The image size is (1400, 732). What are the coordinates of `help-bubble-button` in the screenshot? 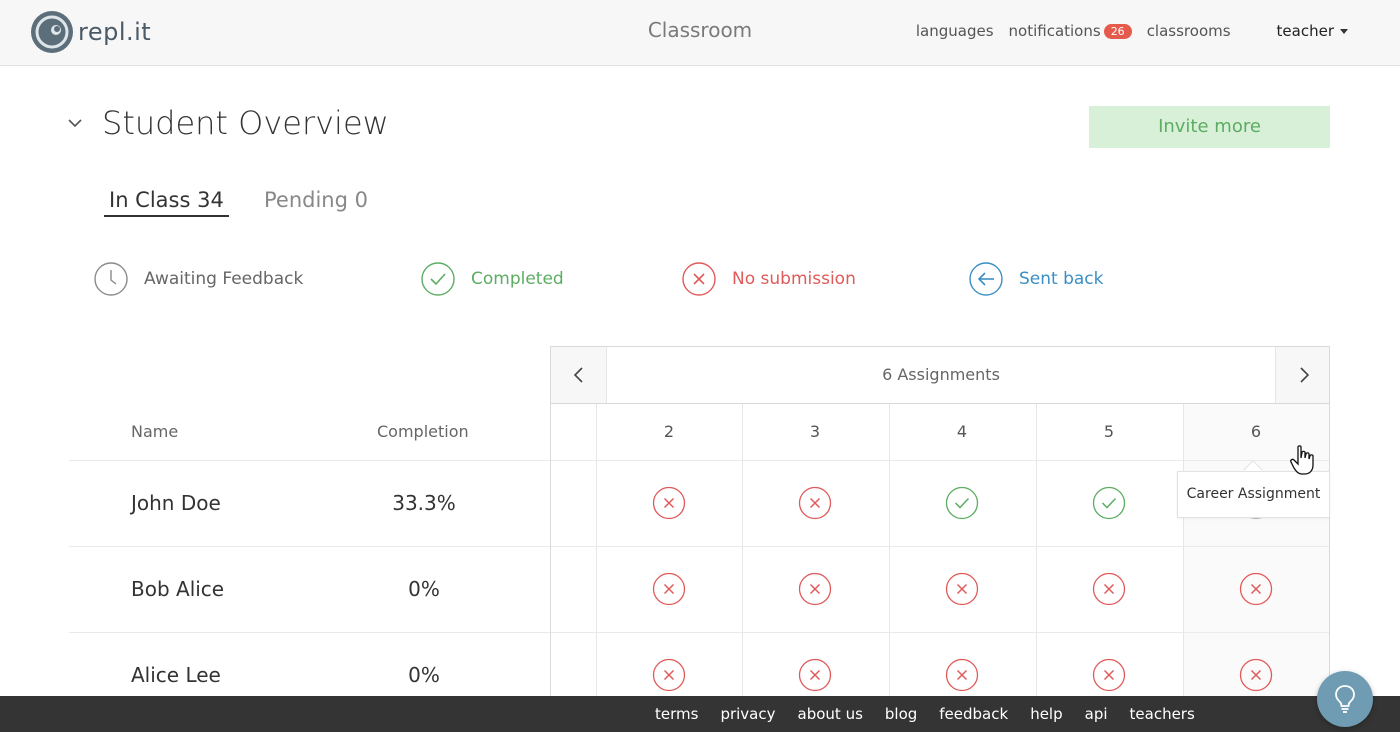 It's located at (1345, 699).